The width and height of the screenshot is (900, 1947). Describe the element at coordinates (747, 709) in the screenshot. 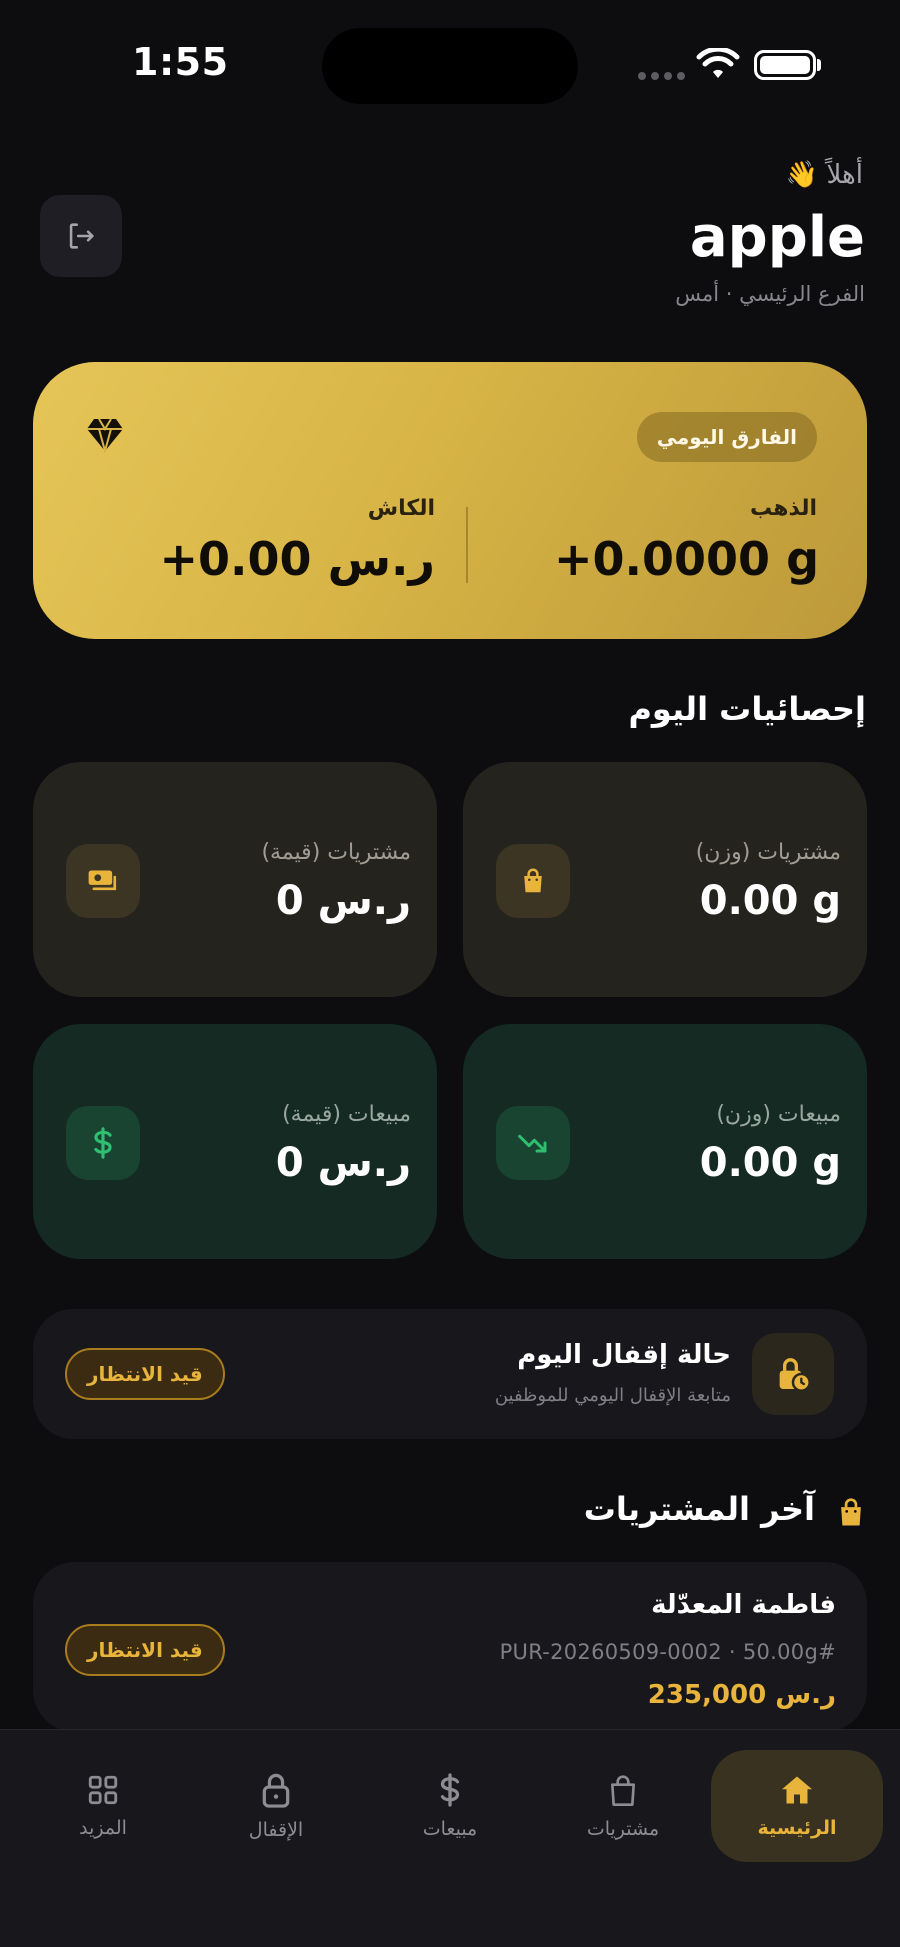

I see `stats-section-title: إحصائيات اليوم` at that location.